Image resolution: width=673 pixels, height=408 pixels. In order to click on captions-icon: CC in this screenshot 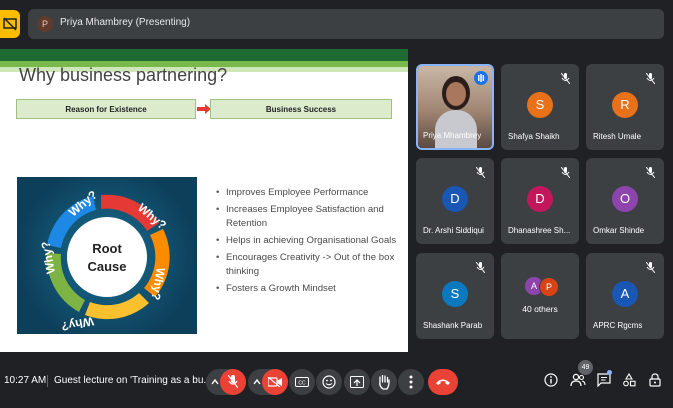, I will do `click(302, 382)`.